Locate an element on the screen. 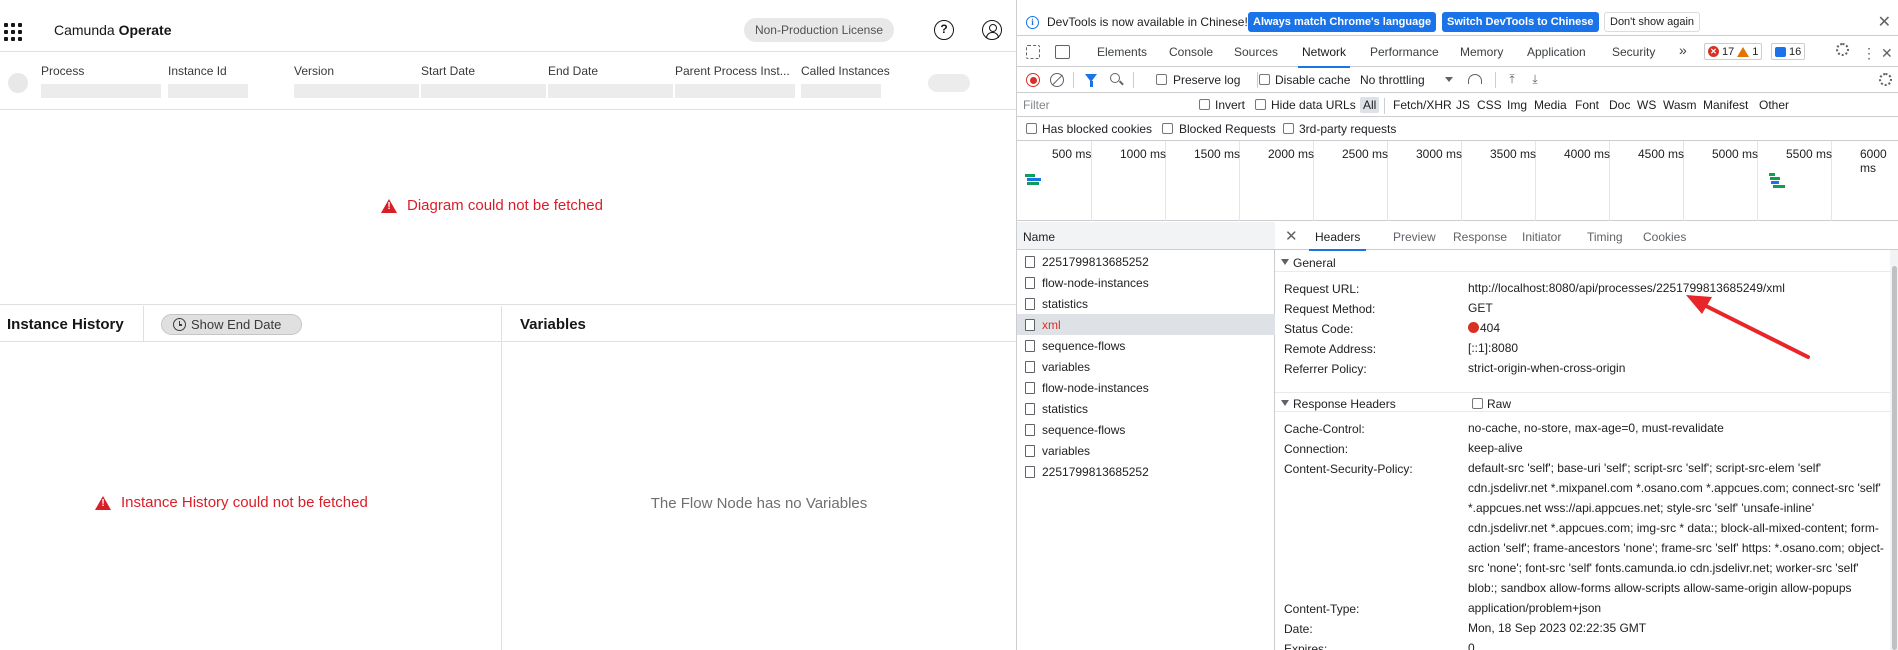 This screenshot has height=650, width=1898. type-filter-css: CSS is located at coordinates (1489, 105).